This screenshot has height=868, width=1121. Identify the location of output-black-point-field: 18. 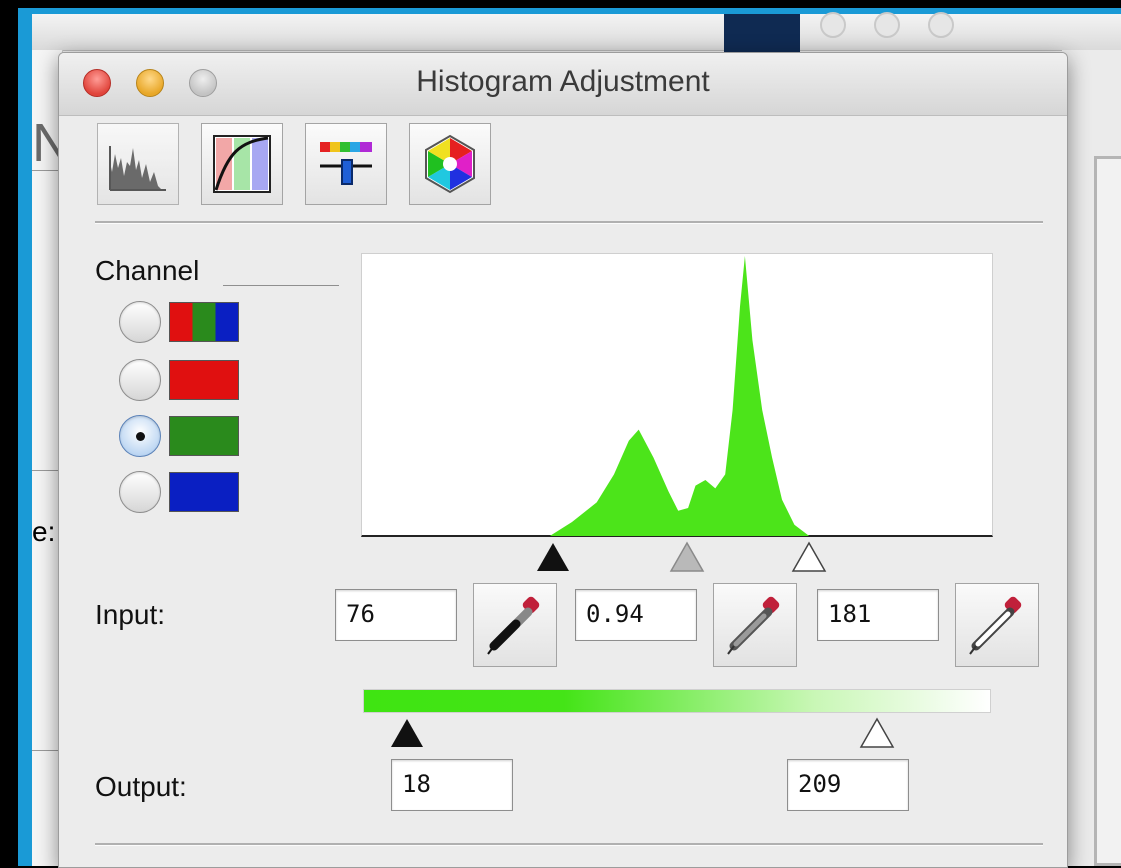
(452, 785).